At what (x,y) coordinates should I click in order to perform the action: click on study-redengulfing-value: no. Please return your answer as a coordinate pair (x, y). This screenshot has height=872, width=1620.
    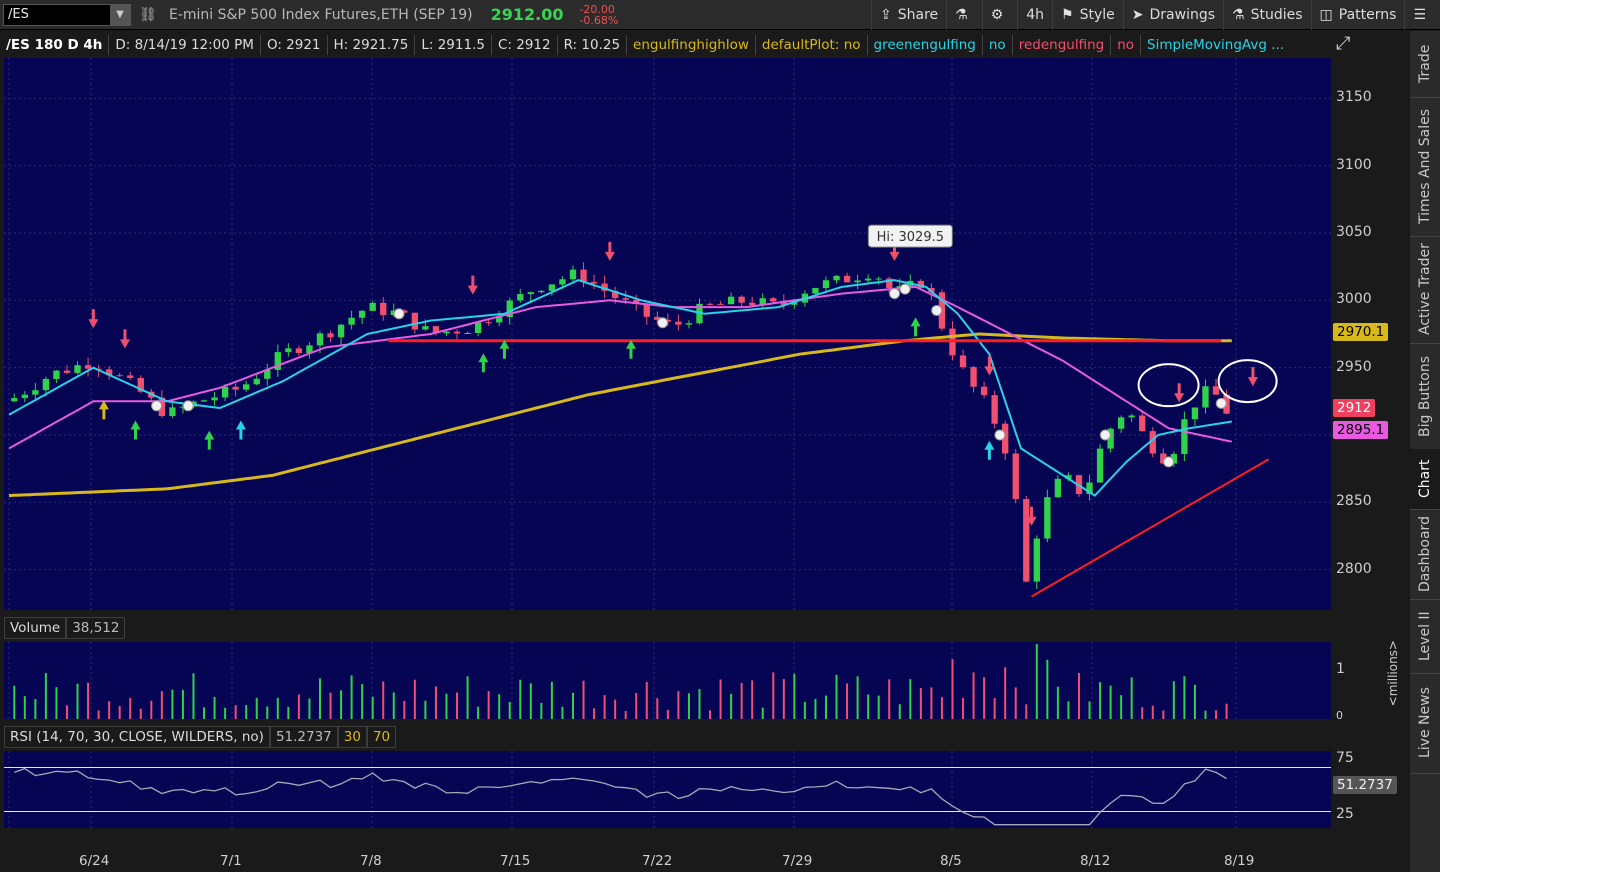
    Looking at the image, I should click on (1126, 44).